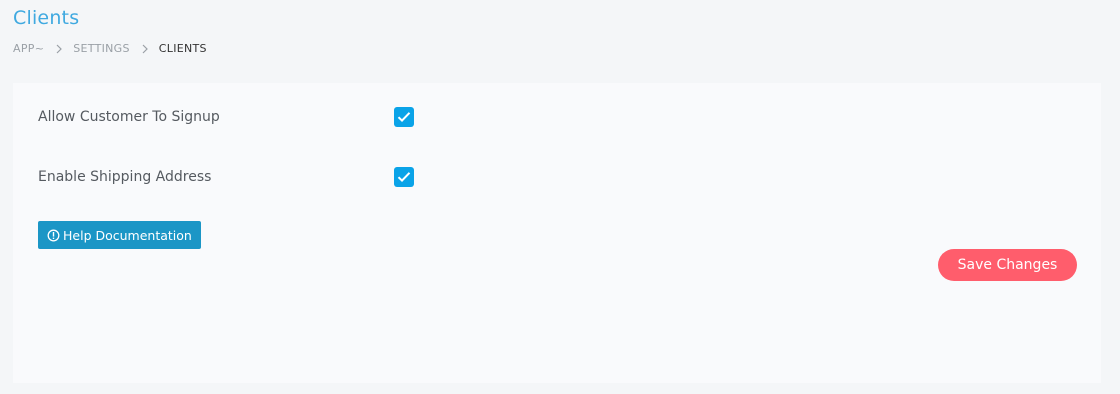 Image resolution: width=1120 pixels, height=394 pixels. What do you see at coordinates (53, 235) in the screenshot?
I see `info-circle-icon` at bounding box center [53, 235].